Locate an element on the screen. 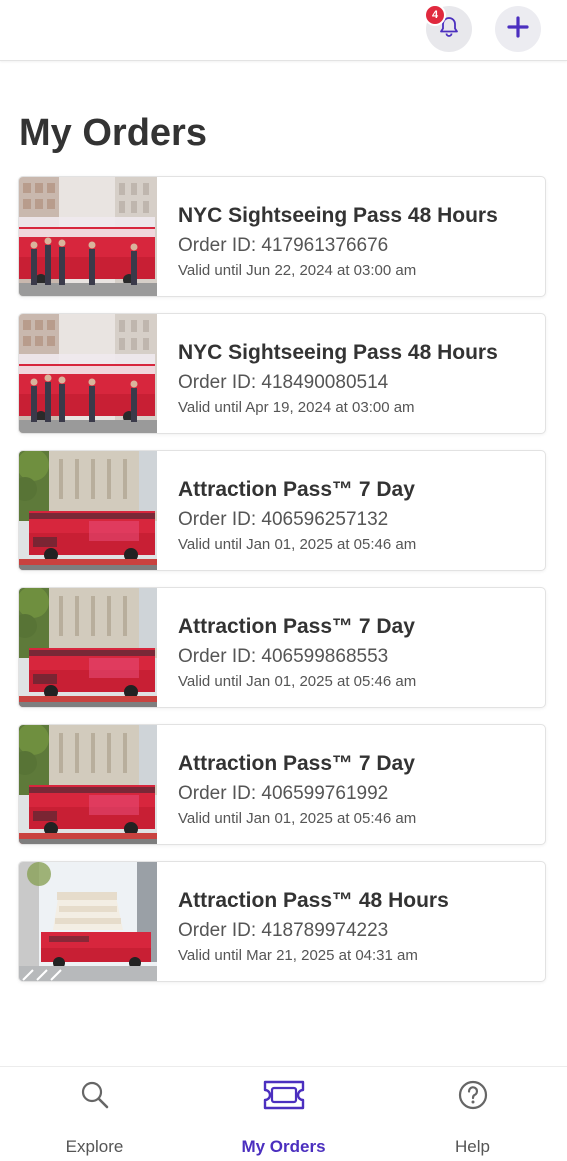  ticket-icon is located at coordinates (284, 1097).